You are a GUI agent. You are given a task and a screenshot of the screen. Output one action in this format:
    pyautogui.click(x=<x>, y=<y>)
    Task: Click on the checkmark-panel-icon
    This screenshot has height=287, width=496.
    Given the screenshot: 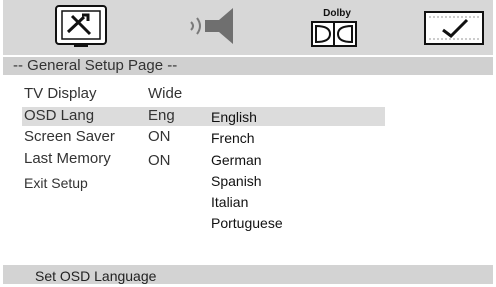 What is the action you would take?
    pyautogui.click(x=454, y=28)
    